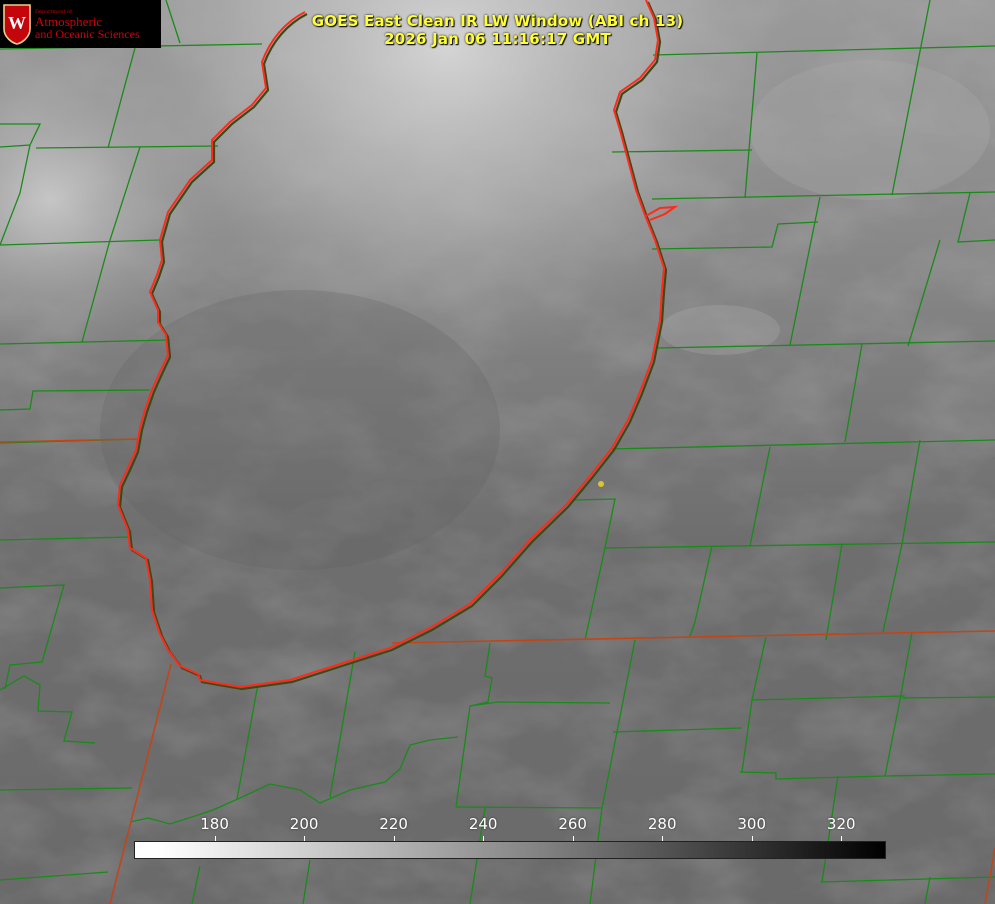  Describe the element at coordinates (214, 824) in the screenshot. I see `colorbar-tick-label: 180` at that location.